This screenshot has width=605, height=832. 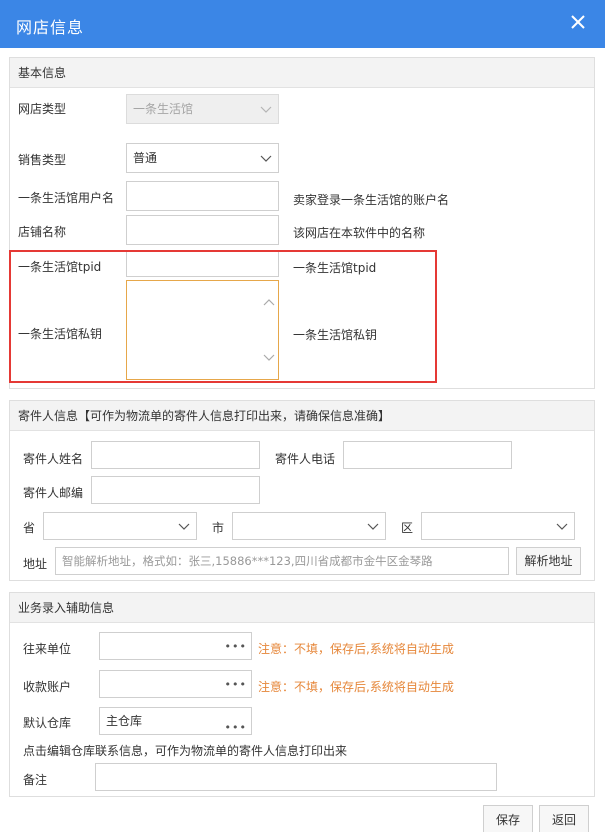 What do you see at coordinates (185, 750) in the screenshot?
I see `warehouse-tip: 点击编辑仓库联系信息，可作为物流单的寄件人信息打印出来` at bounding box center [185, 750].